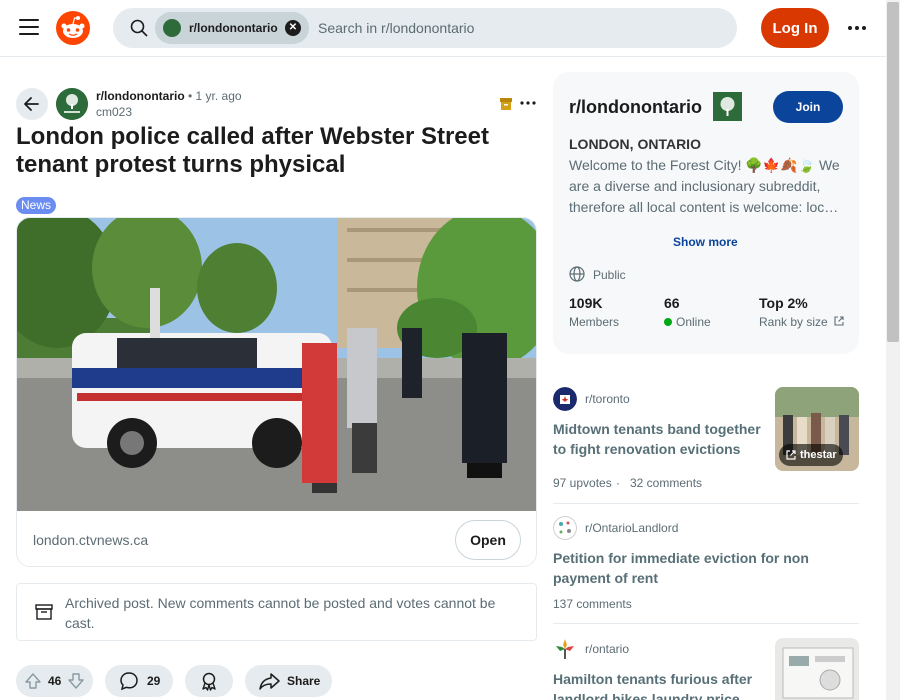 This screenshot has width=900, height=700. I want to click on related-subreddit: r/OntarioLandlord, so click(631, 528).